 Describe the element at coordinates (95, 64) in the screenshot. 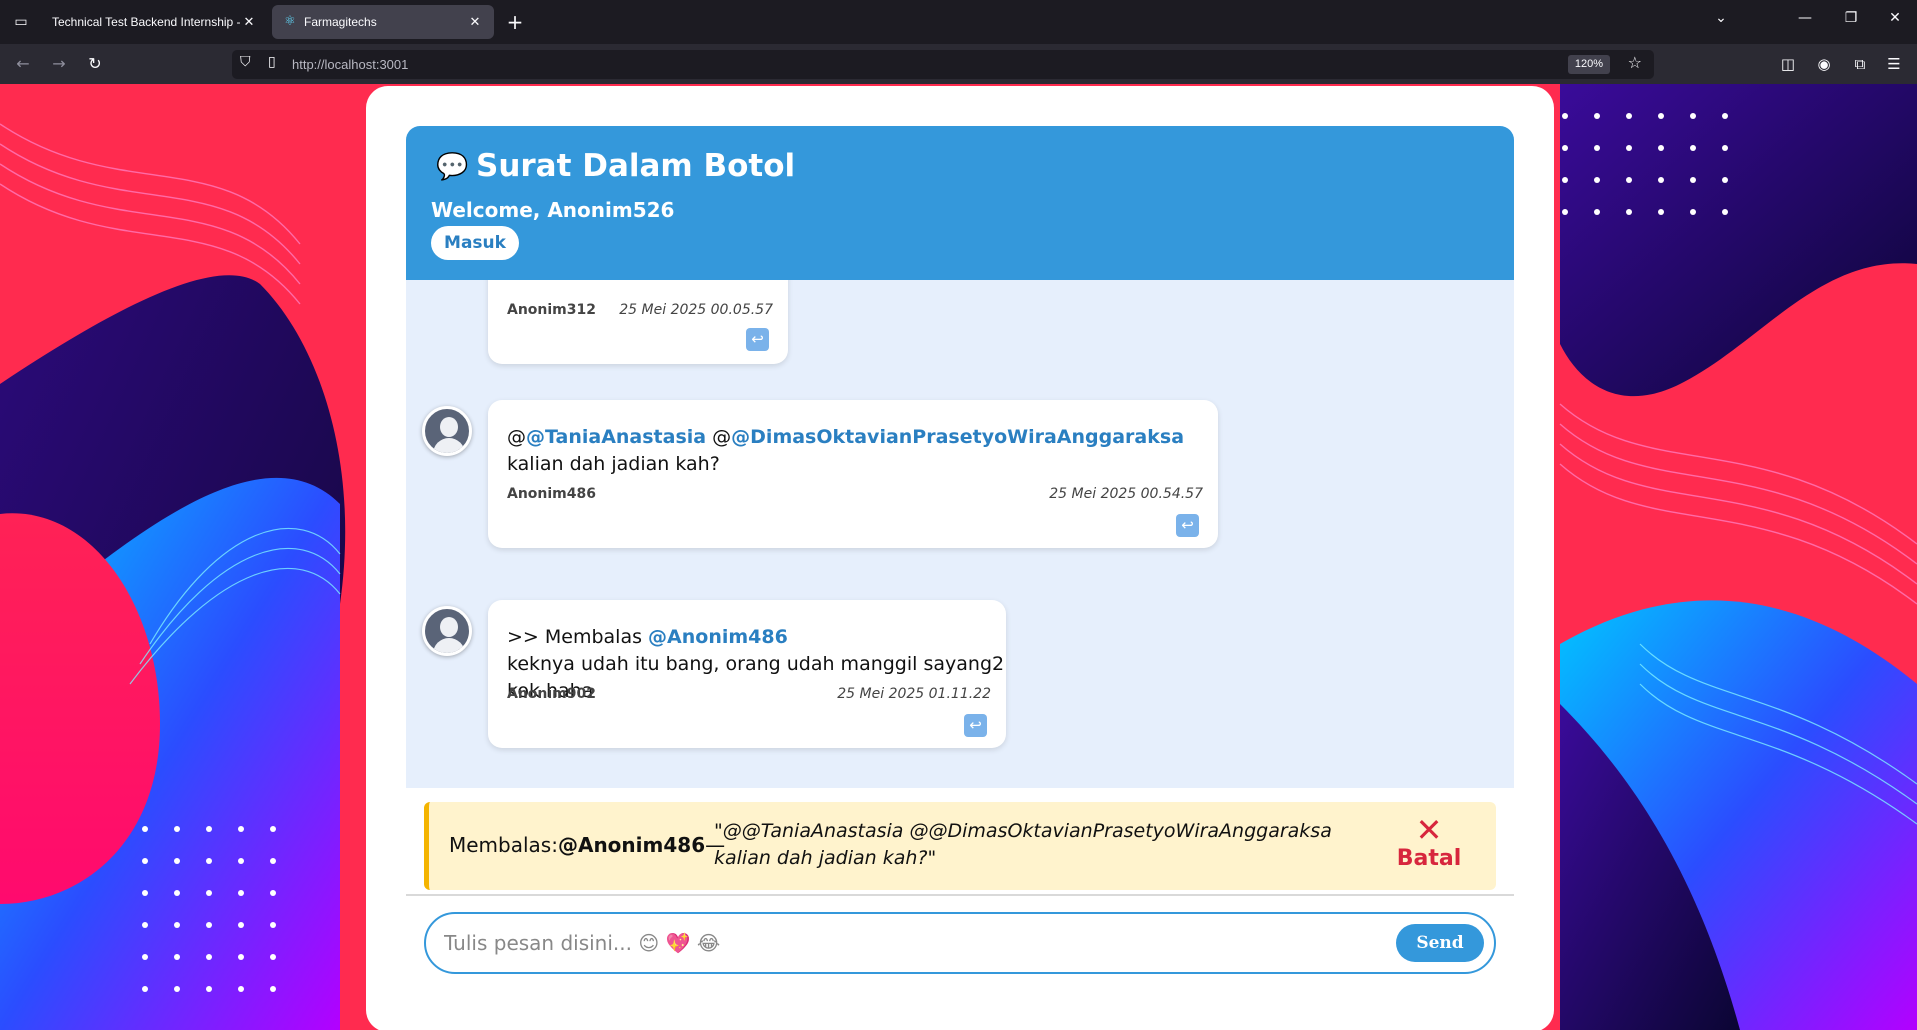

I see `reload-icon: ↻` at that location.